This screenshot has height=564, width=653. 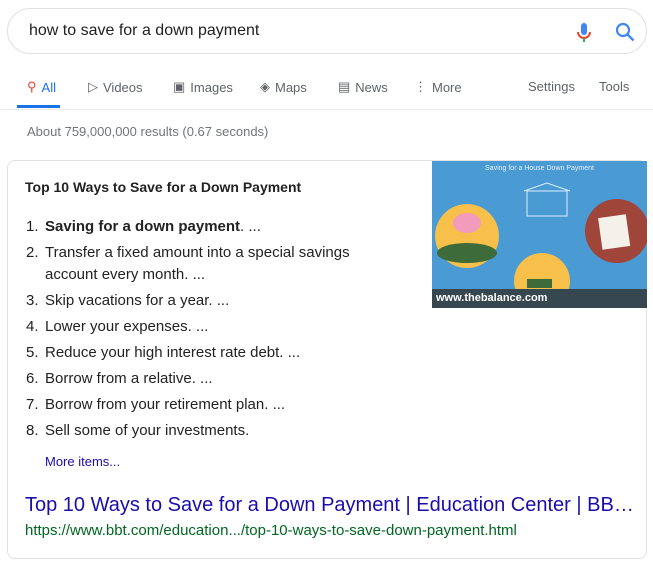 I want to click on tab-label: Videos, so click(x=123, y=87).